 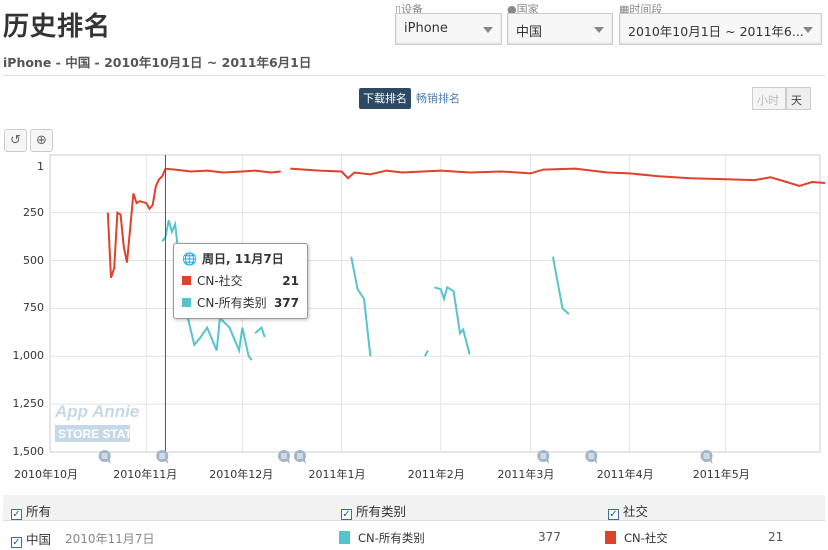 I want to click on x-tick-label: 2010年10月, so click(x=46, y=474).